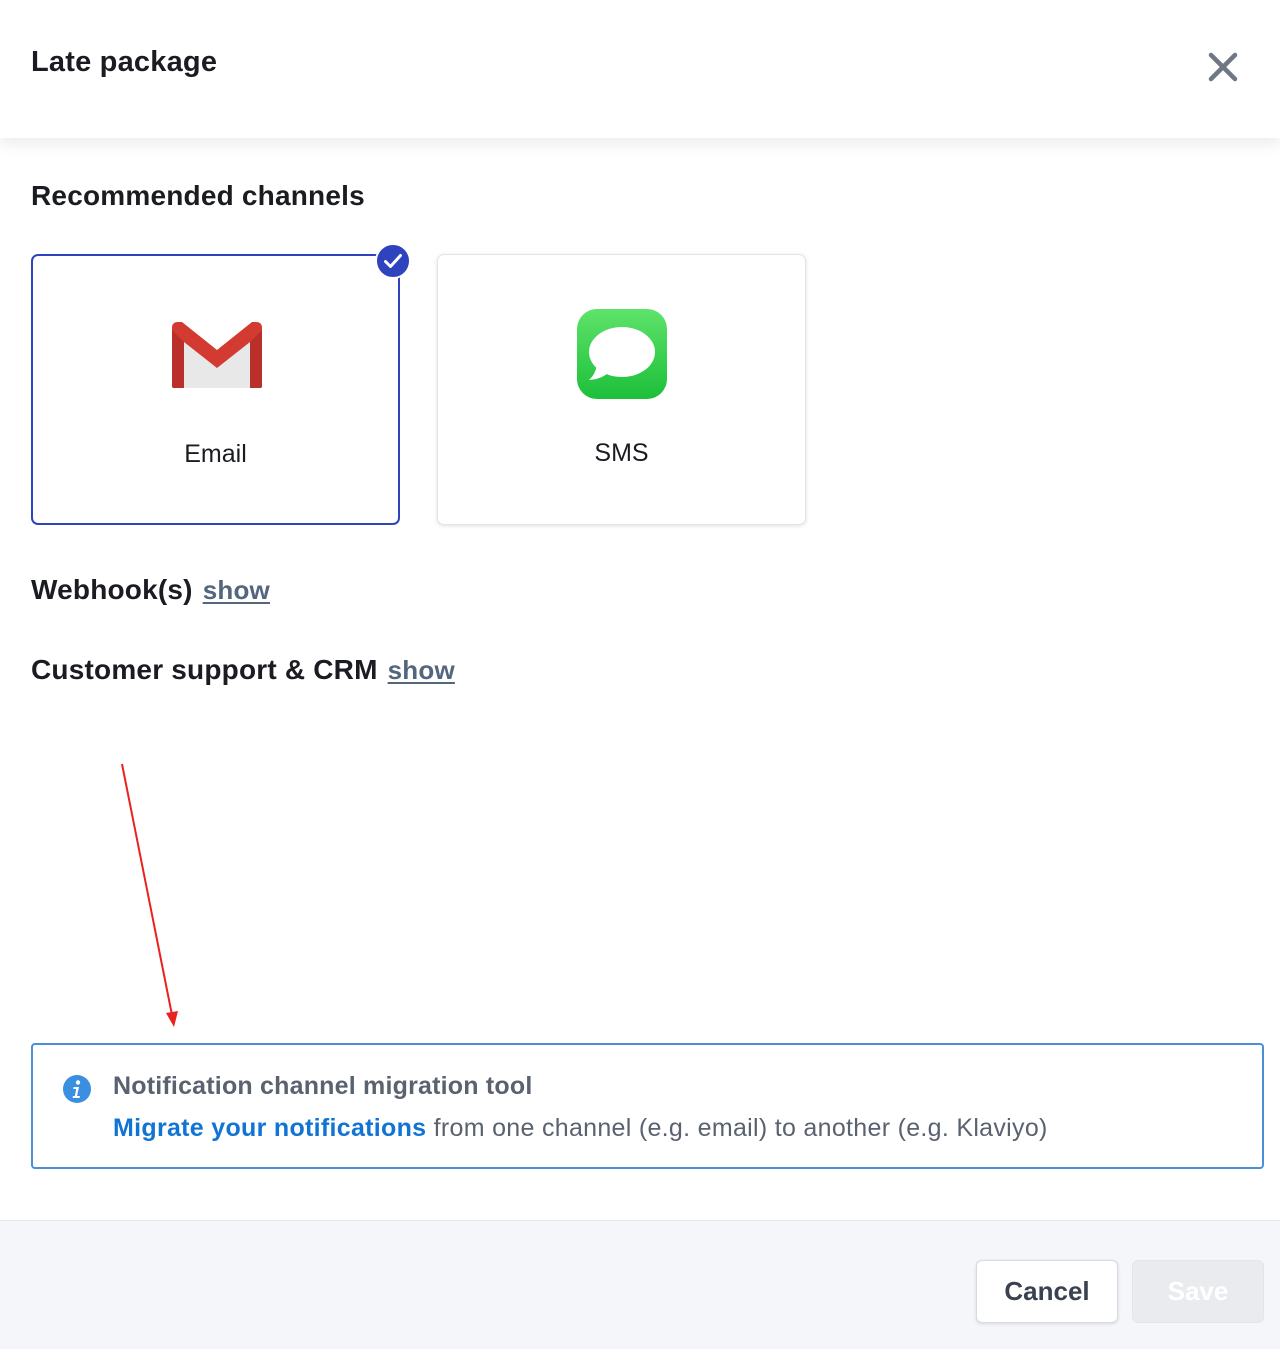 The height and width of the screenshot is (1349, 1280). What do you see at coordinates (217, 355) in the screenshot?
I see `gmail-icon` at bounding box center [217, 355].